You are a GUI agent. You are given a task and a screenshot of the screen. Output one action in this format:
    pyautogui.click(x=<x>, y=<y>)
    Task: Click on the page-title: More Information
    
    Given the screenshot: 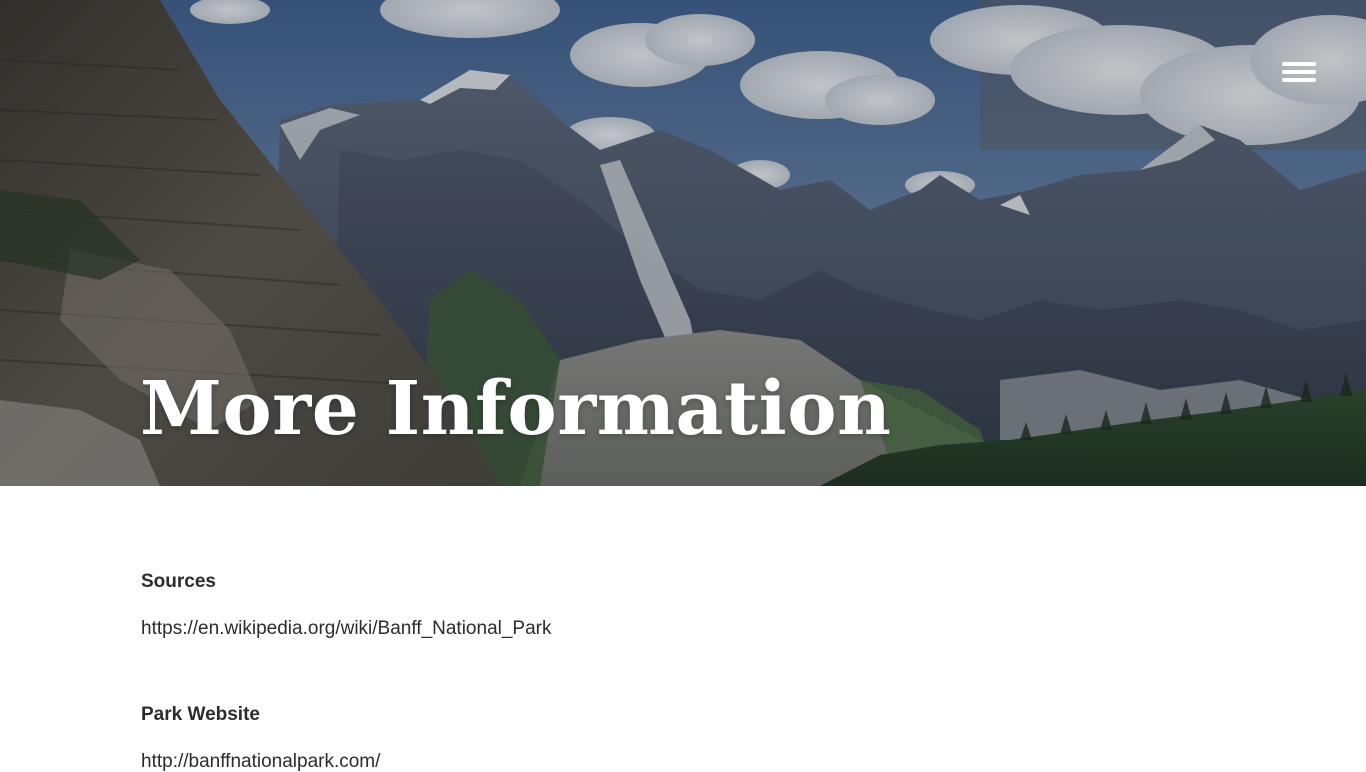 What is the action you would take?
    pyautogui.click(x=516, y=409)
    